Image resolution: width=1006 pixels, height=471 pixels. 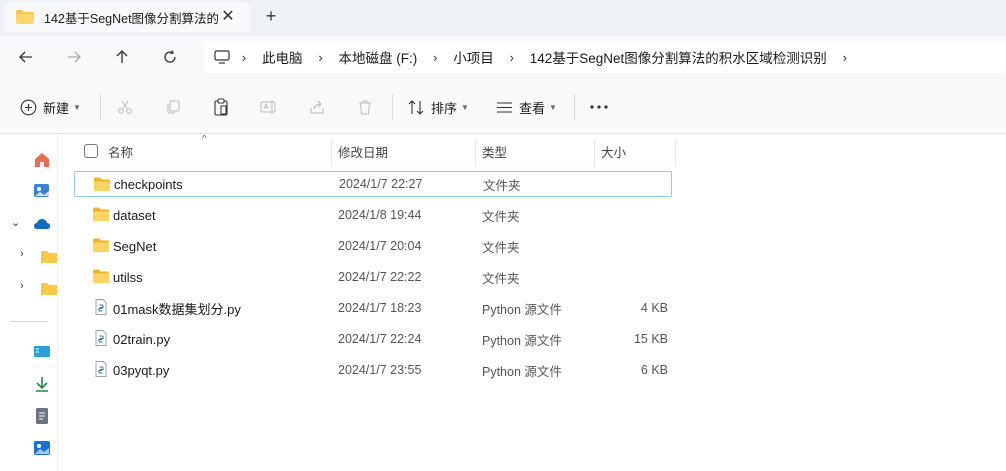 What do you see at coordinates (42, 191) in the screenshot?
I see `gallery-icon` at bounding box center [42, 191].